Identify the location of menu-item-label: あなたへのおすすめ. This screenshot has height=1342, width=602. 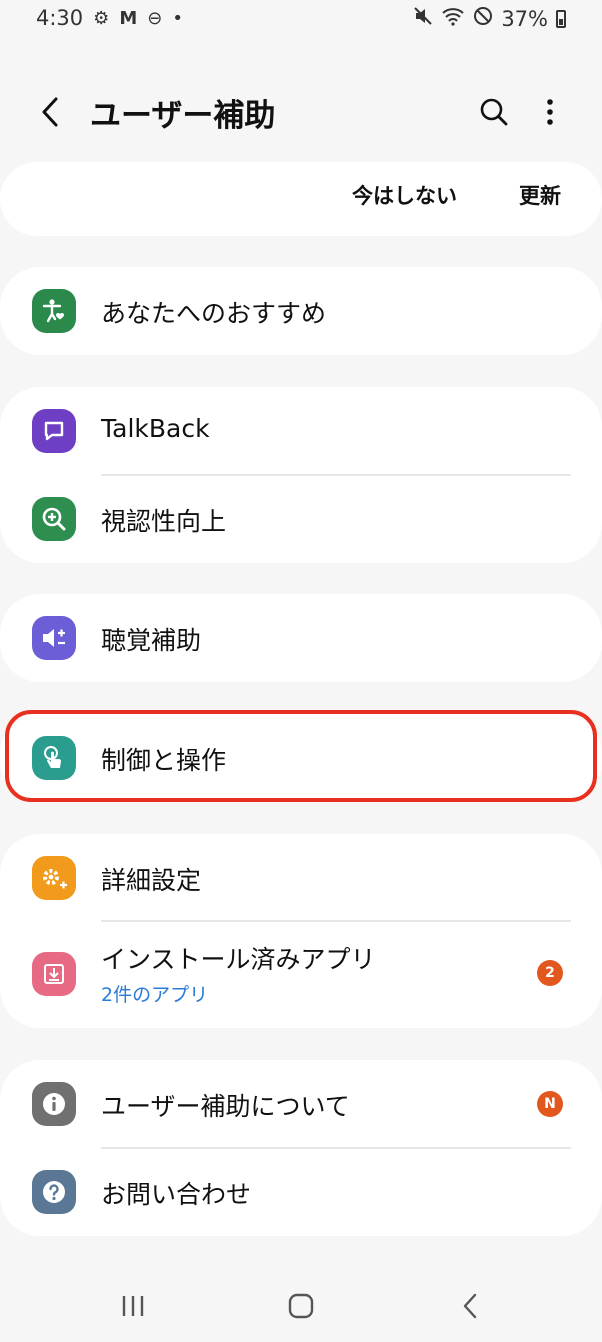
(214, 313).